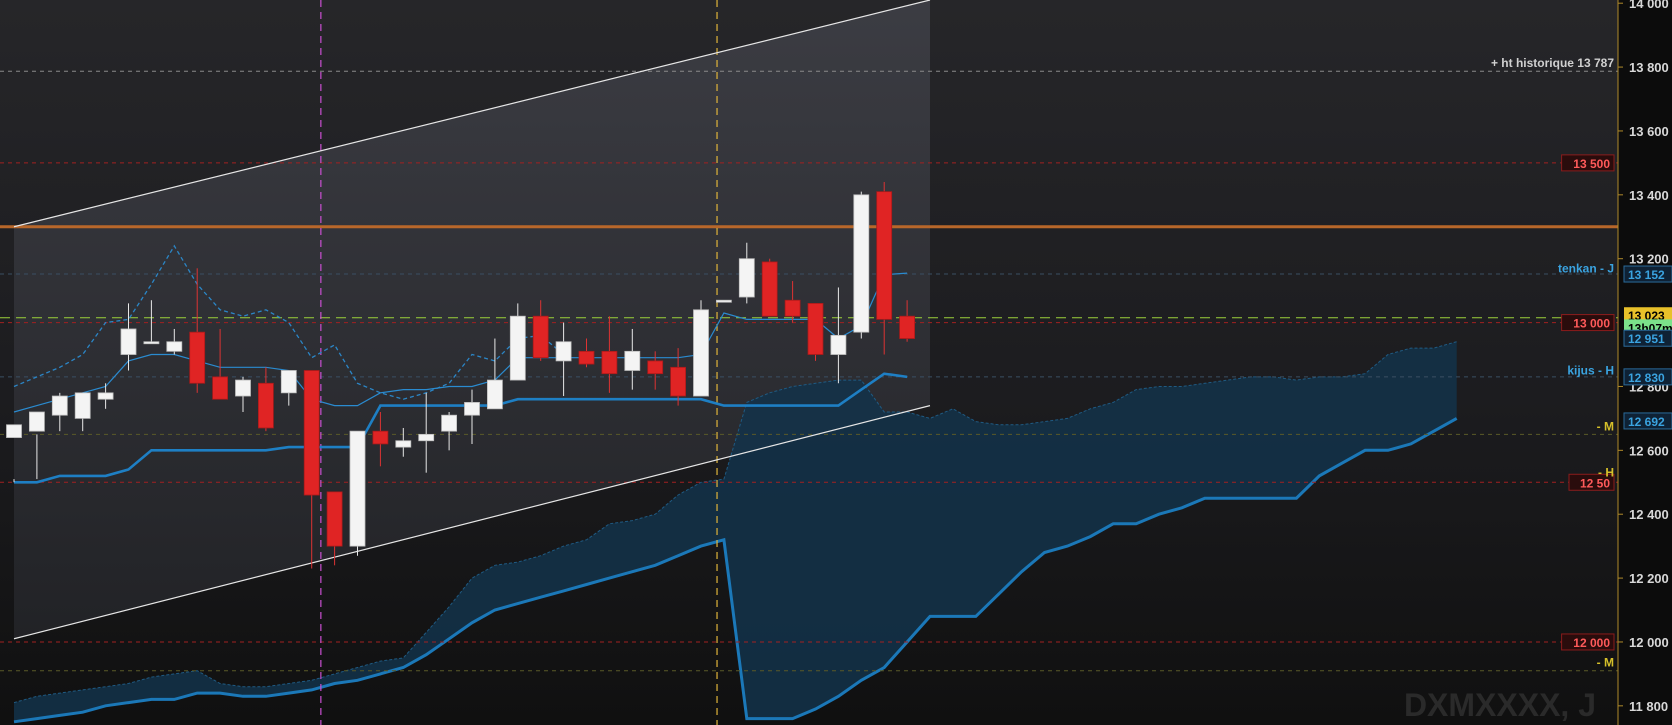 Image resolution: width=1672 pixels, height=725 pixels. What do you see at coordinates (1649, 67) in the screenshot?
I see `y-tick-label: 13 800` at bounding box center [1649, 67].